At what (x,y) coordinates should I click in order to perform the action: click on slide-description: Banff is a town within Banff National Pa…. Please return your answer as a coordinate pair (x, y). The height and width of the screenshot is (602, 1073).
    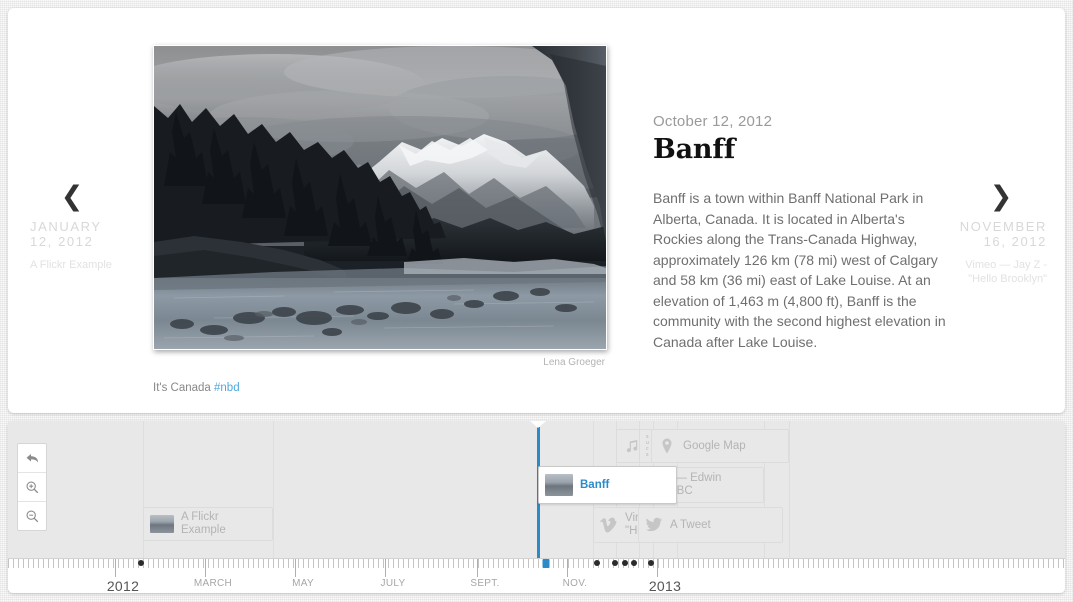
    Looking at the image, I should click on (799, 270).